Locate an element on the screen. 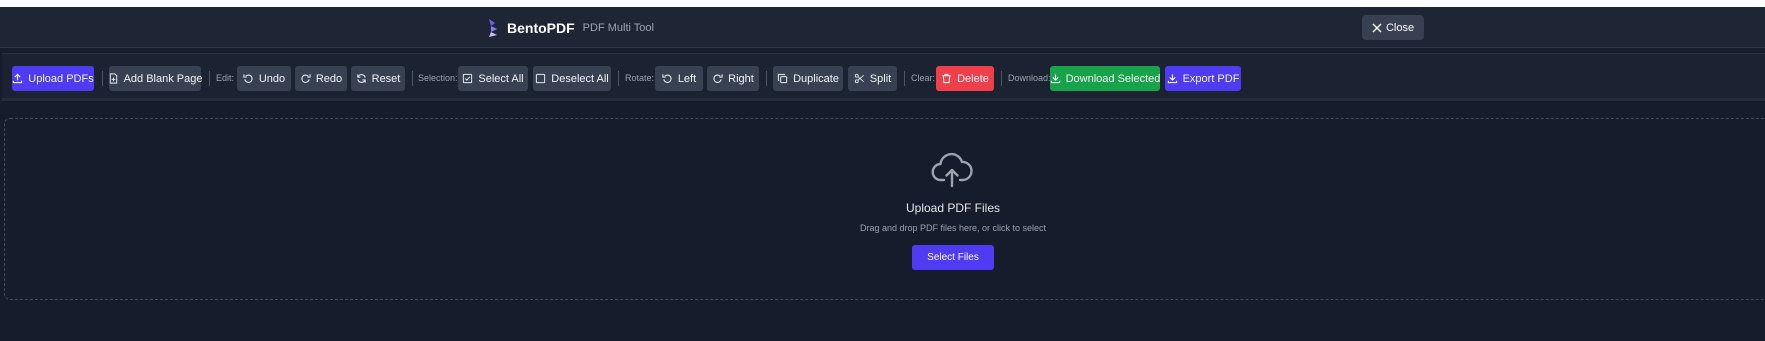 The image size is (1765, 341). rotate-right-button: Right is located at coordinates (733, 78).